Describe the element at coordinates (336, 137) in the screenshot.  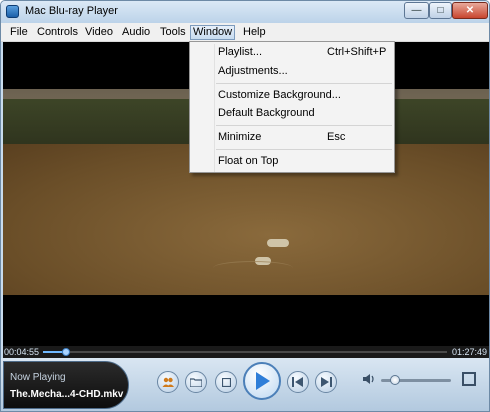
I see `menu-item-minimize-shortcut: Esc` at that location.